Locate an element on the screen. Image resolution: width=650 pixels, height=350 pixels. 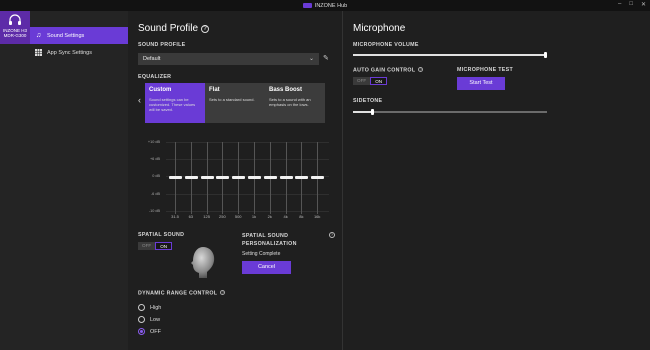
auto-gain-control-toggle: OFF ON is located at coordinates (370, 81).